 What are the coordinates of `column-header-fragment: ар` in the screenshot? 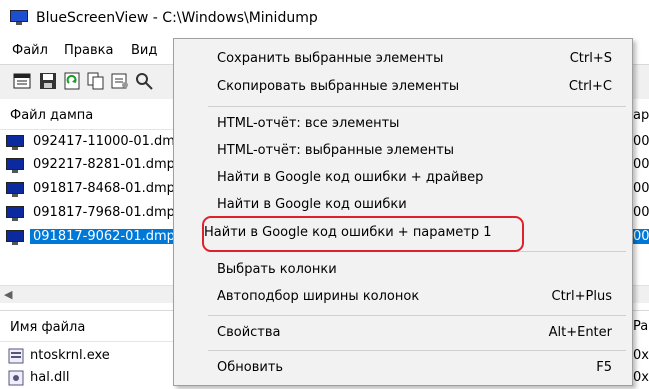 It's located at (641, 115).